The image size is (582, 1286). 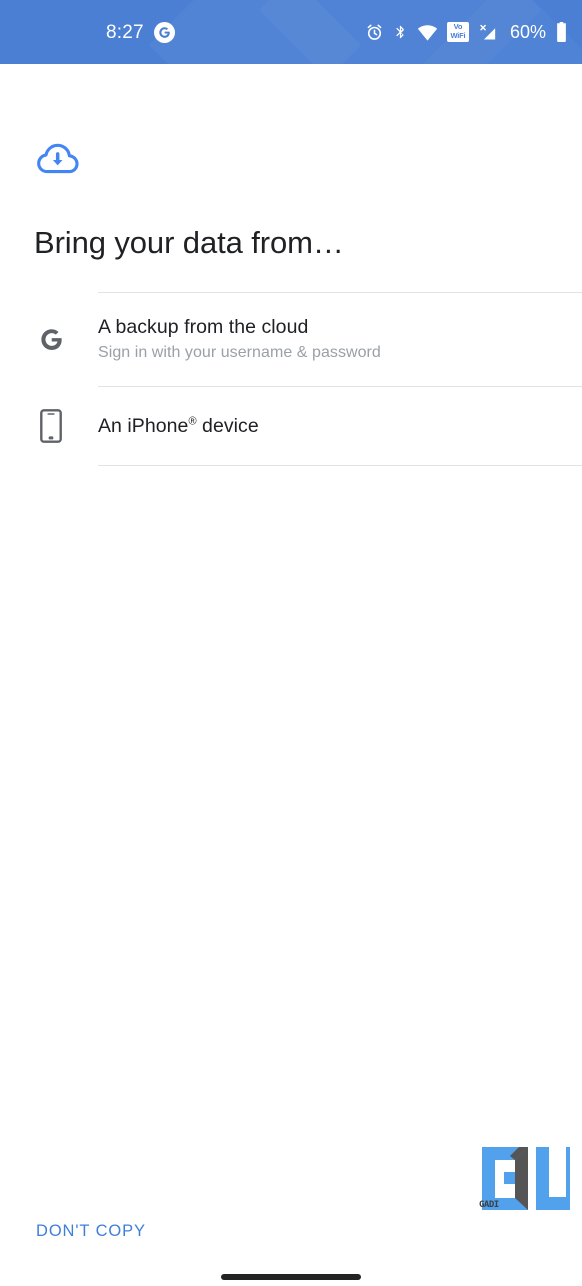 I want to click on dont-copy-button: DON'T COPY, so click(x=91, y=1231).